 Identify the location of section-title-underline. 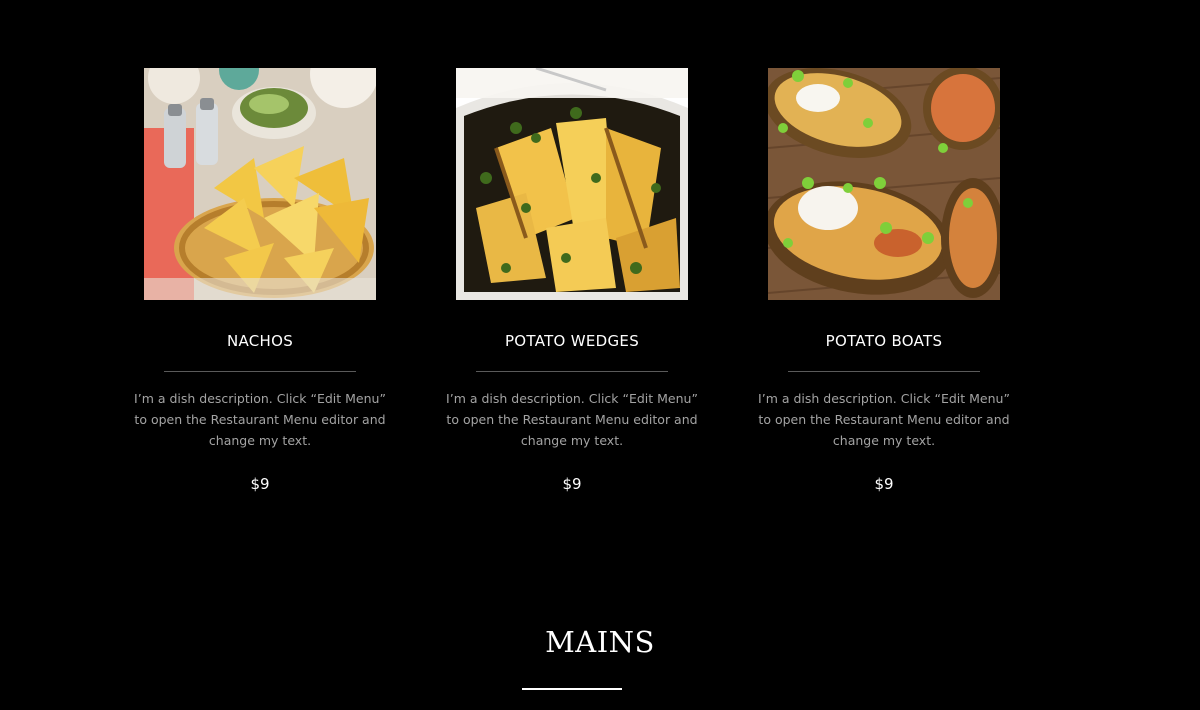
(572, 689).